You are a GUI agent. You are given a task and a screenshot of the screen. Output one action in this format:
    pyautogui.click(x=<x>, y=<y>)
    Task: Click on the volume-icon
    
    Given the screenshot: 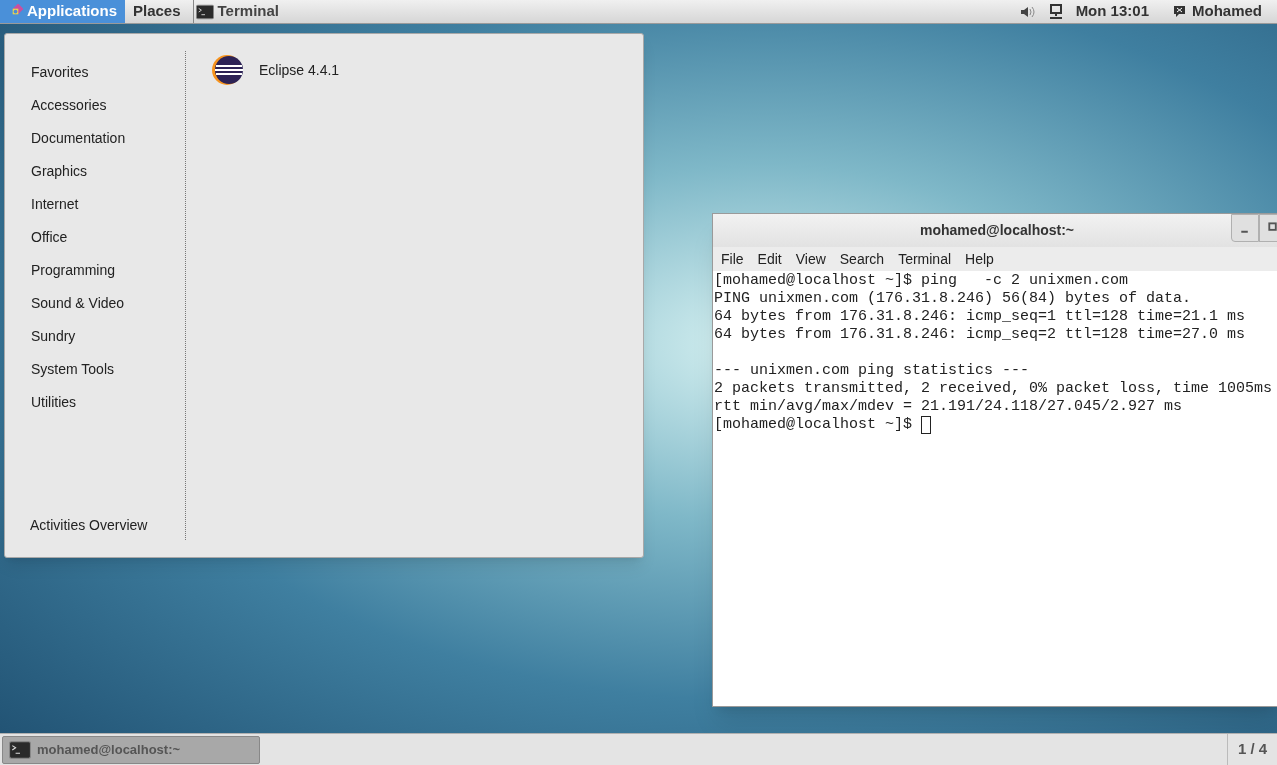 What is the action you would take?
    pyautogui.click(x=1027, y=11)
    